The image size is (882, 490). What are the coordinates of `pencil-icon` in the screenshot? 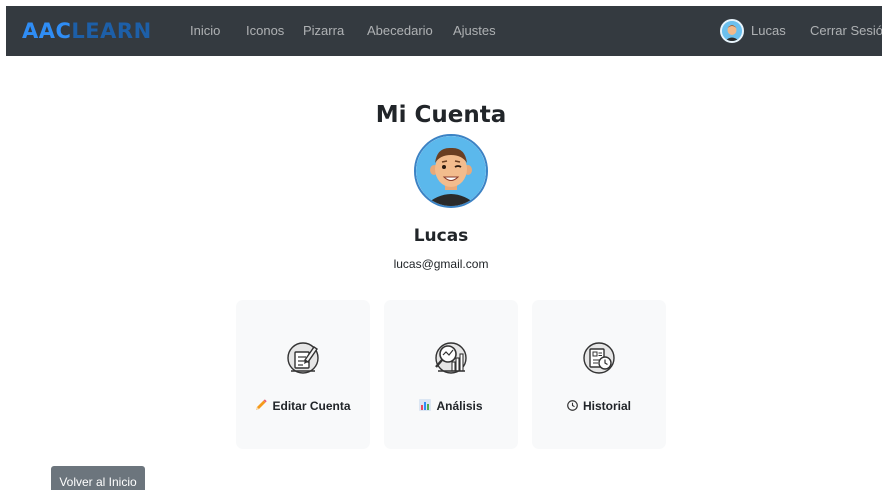 It's located at (262, 404).